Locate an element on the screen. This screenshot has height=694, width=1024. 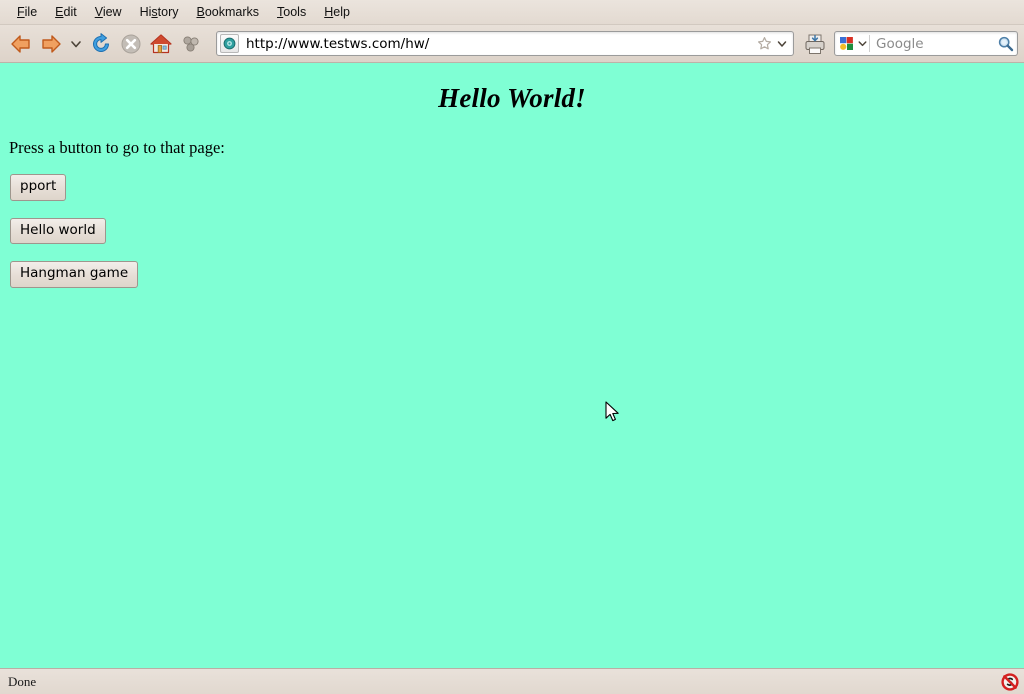
menu-item-view: View is located at coordinates (108, 12).